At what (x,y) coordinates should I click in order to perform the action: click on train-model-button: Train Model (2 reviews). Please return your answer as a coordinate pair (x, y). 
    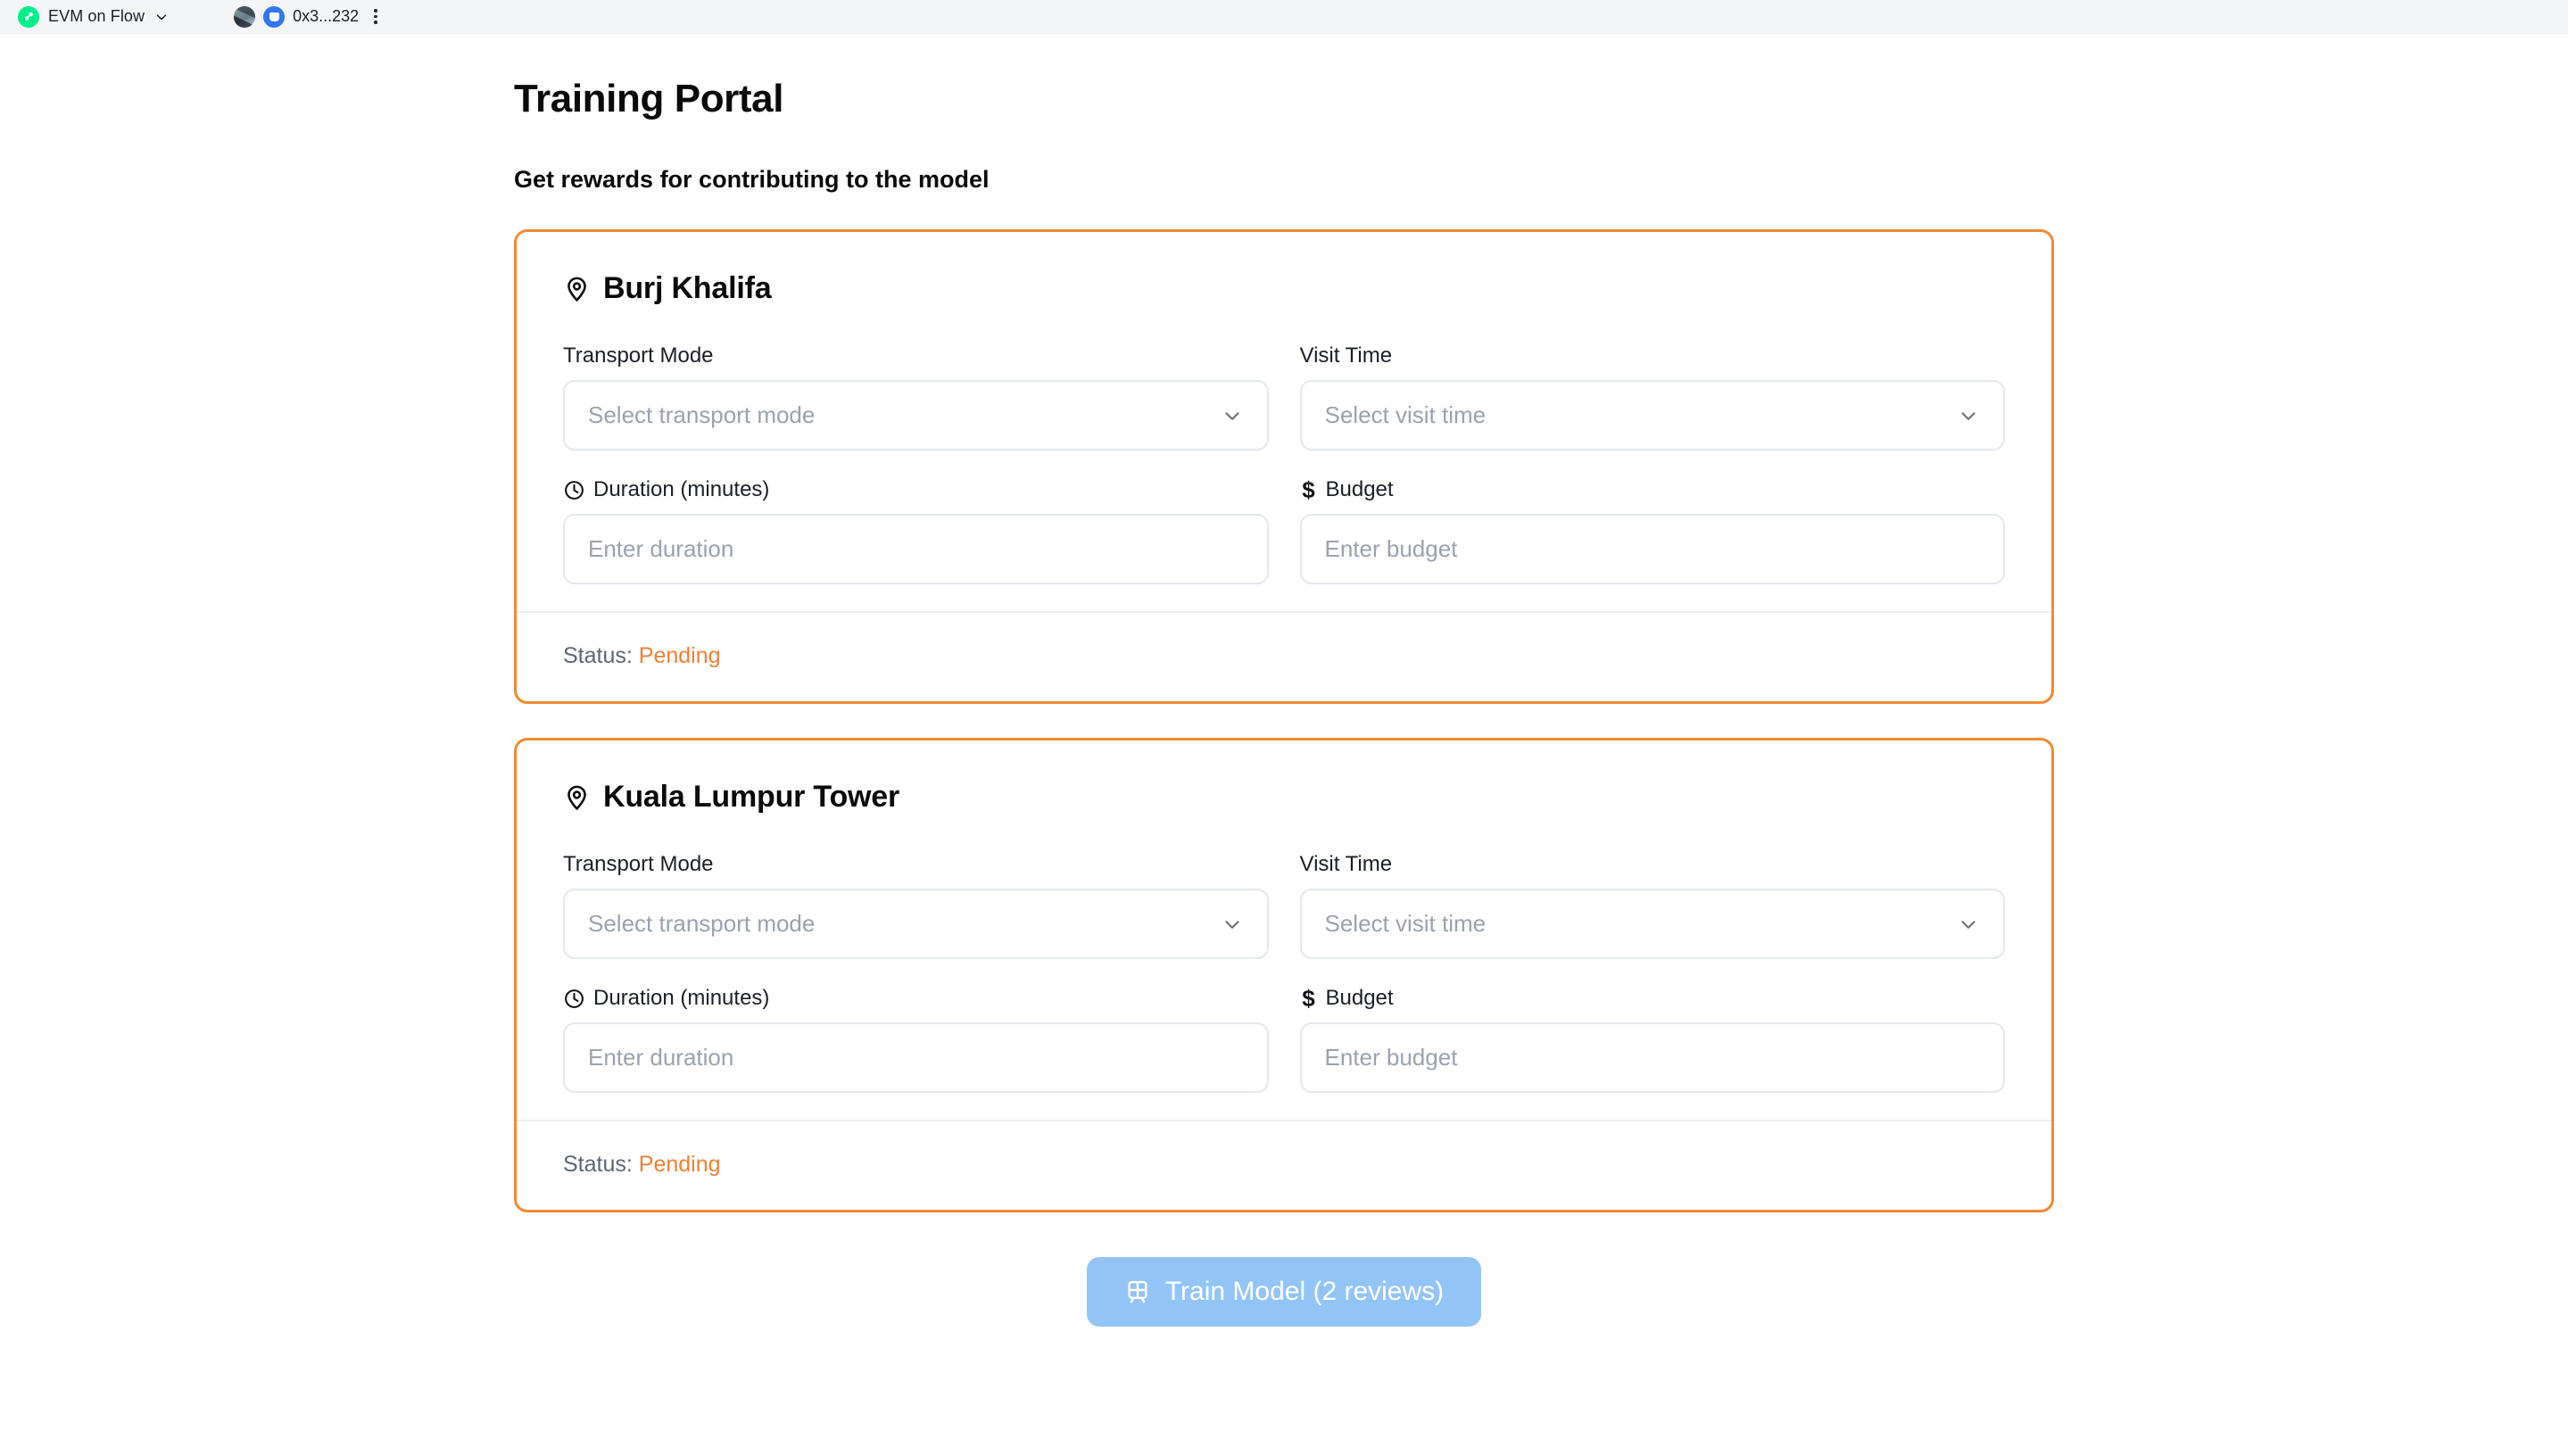
    Looking at the image, I should click on (1284, 1292).